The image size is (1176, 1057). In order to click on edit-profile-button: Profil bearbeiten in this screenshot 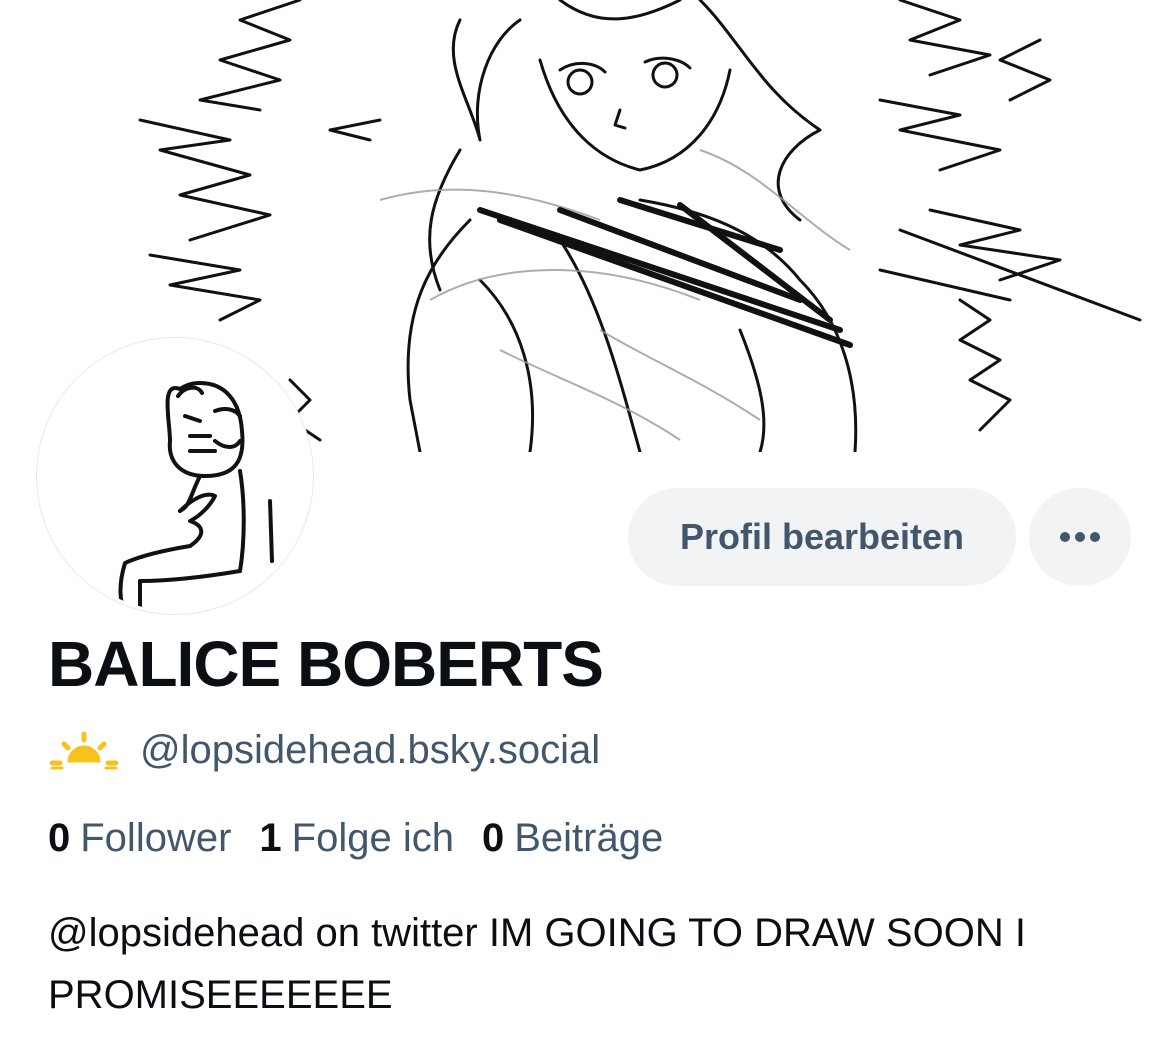, I will do `click(822, 537)`.